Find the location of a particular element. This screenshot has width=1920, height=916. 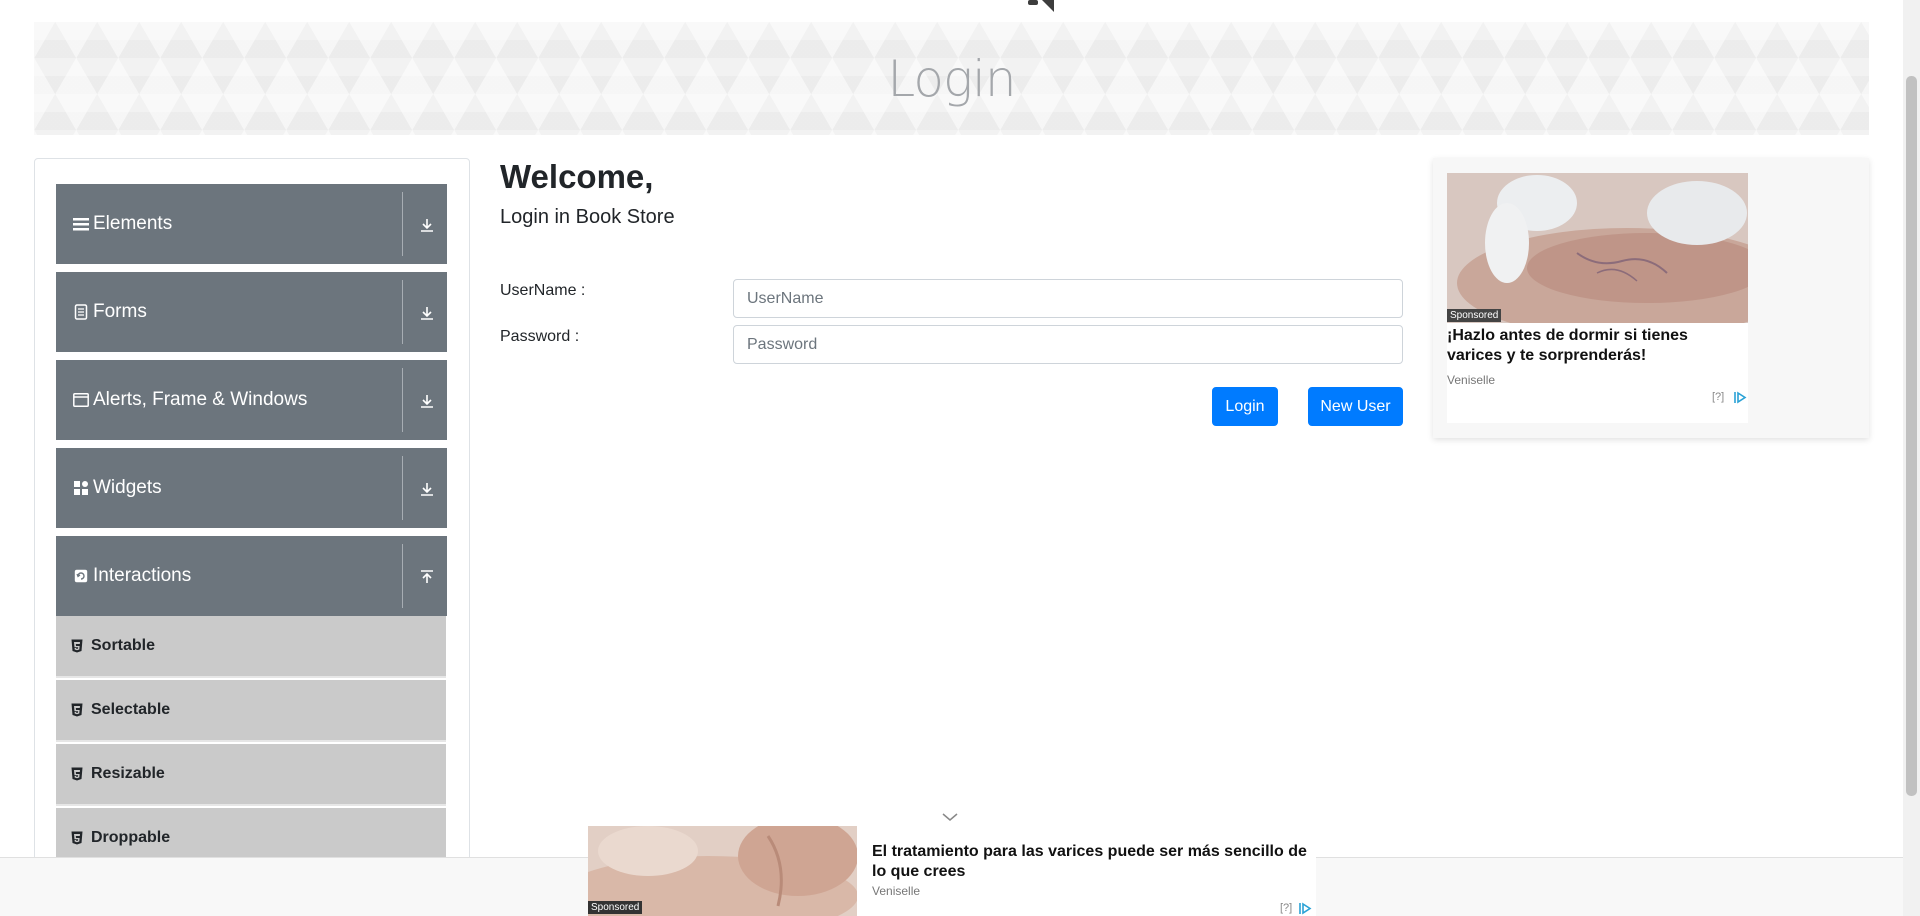

refresh-icon is located at coordinates (81, 576).